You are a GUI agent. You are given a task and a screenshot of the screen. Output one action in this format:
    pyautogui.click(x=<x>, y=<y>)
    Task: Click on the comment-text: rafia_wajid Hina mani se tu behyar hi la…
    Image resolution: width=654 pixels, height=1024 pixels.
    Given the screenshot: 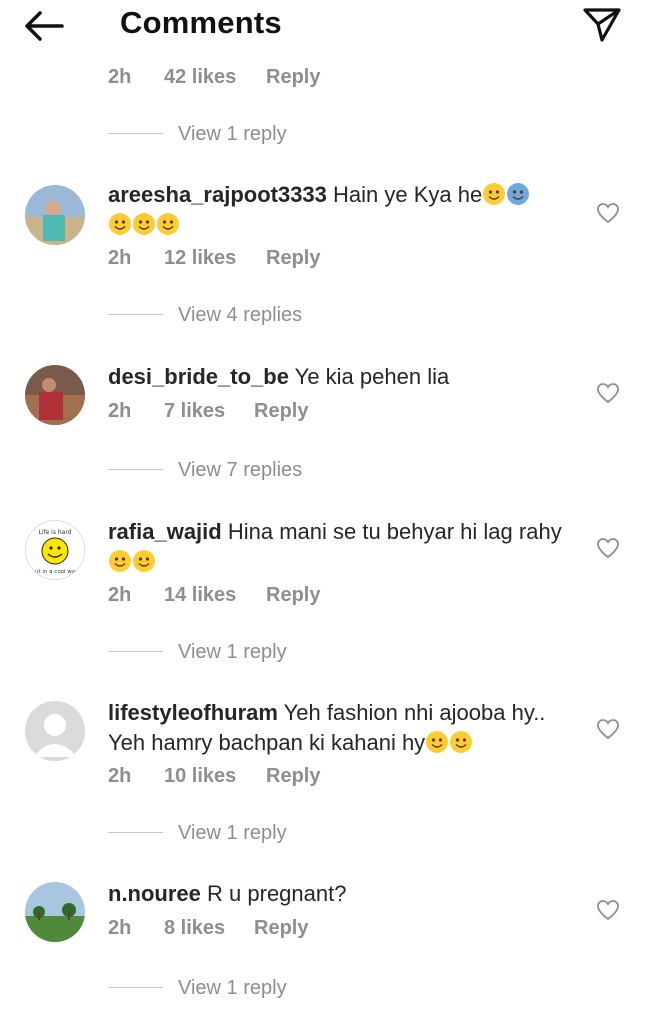 What is the action you would take?
    pyautogui.click(x=343, y=547)
    